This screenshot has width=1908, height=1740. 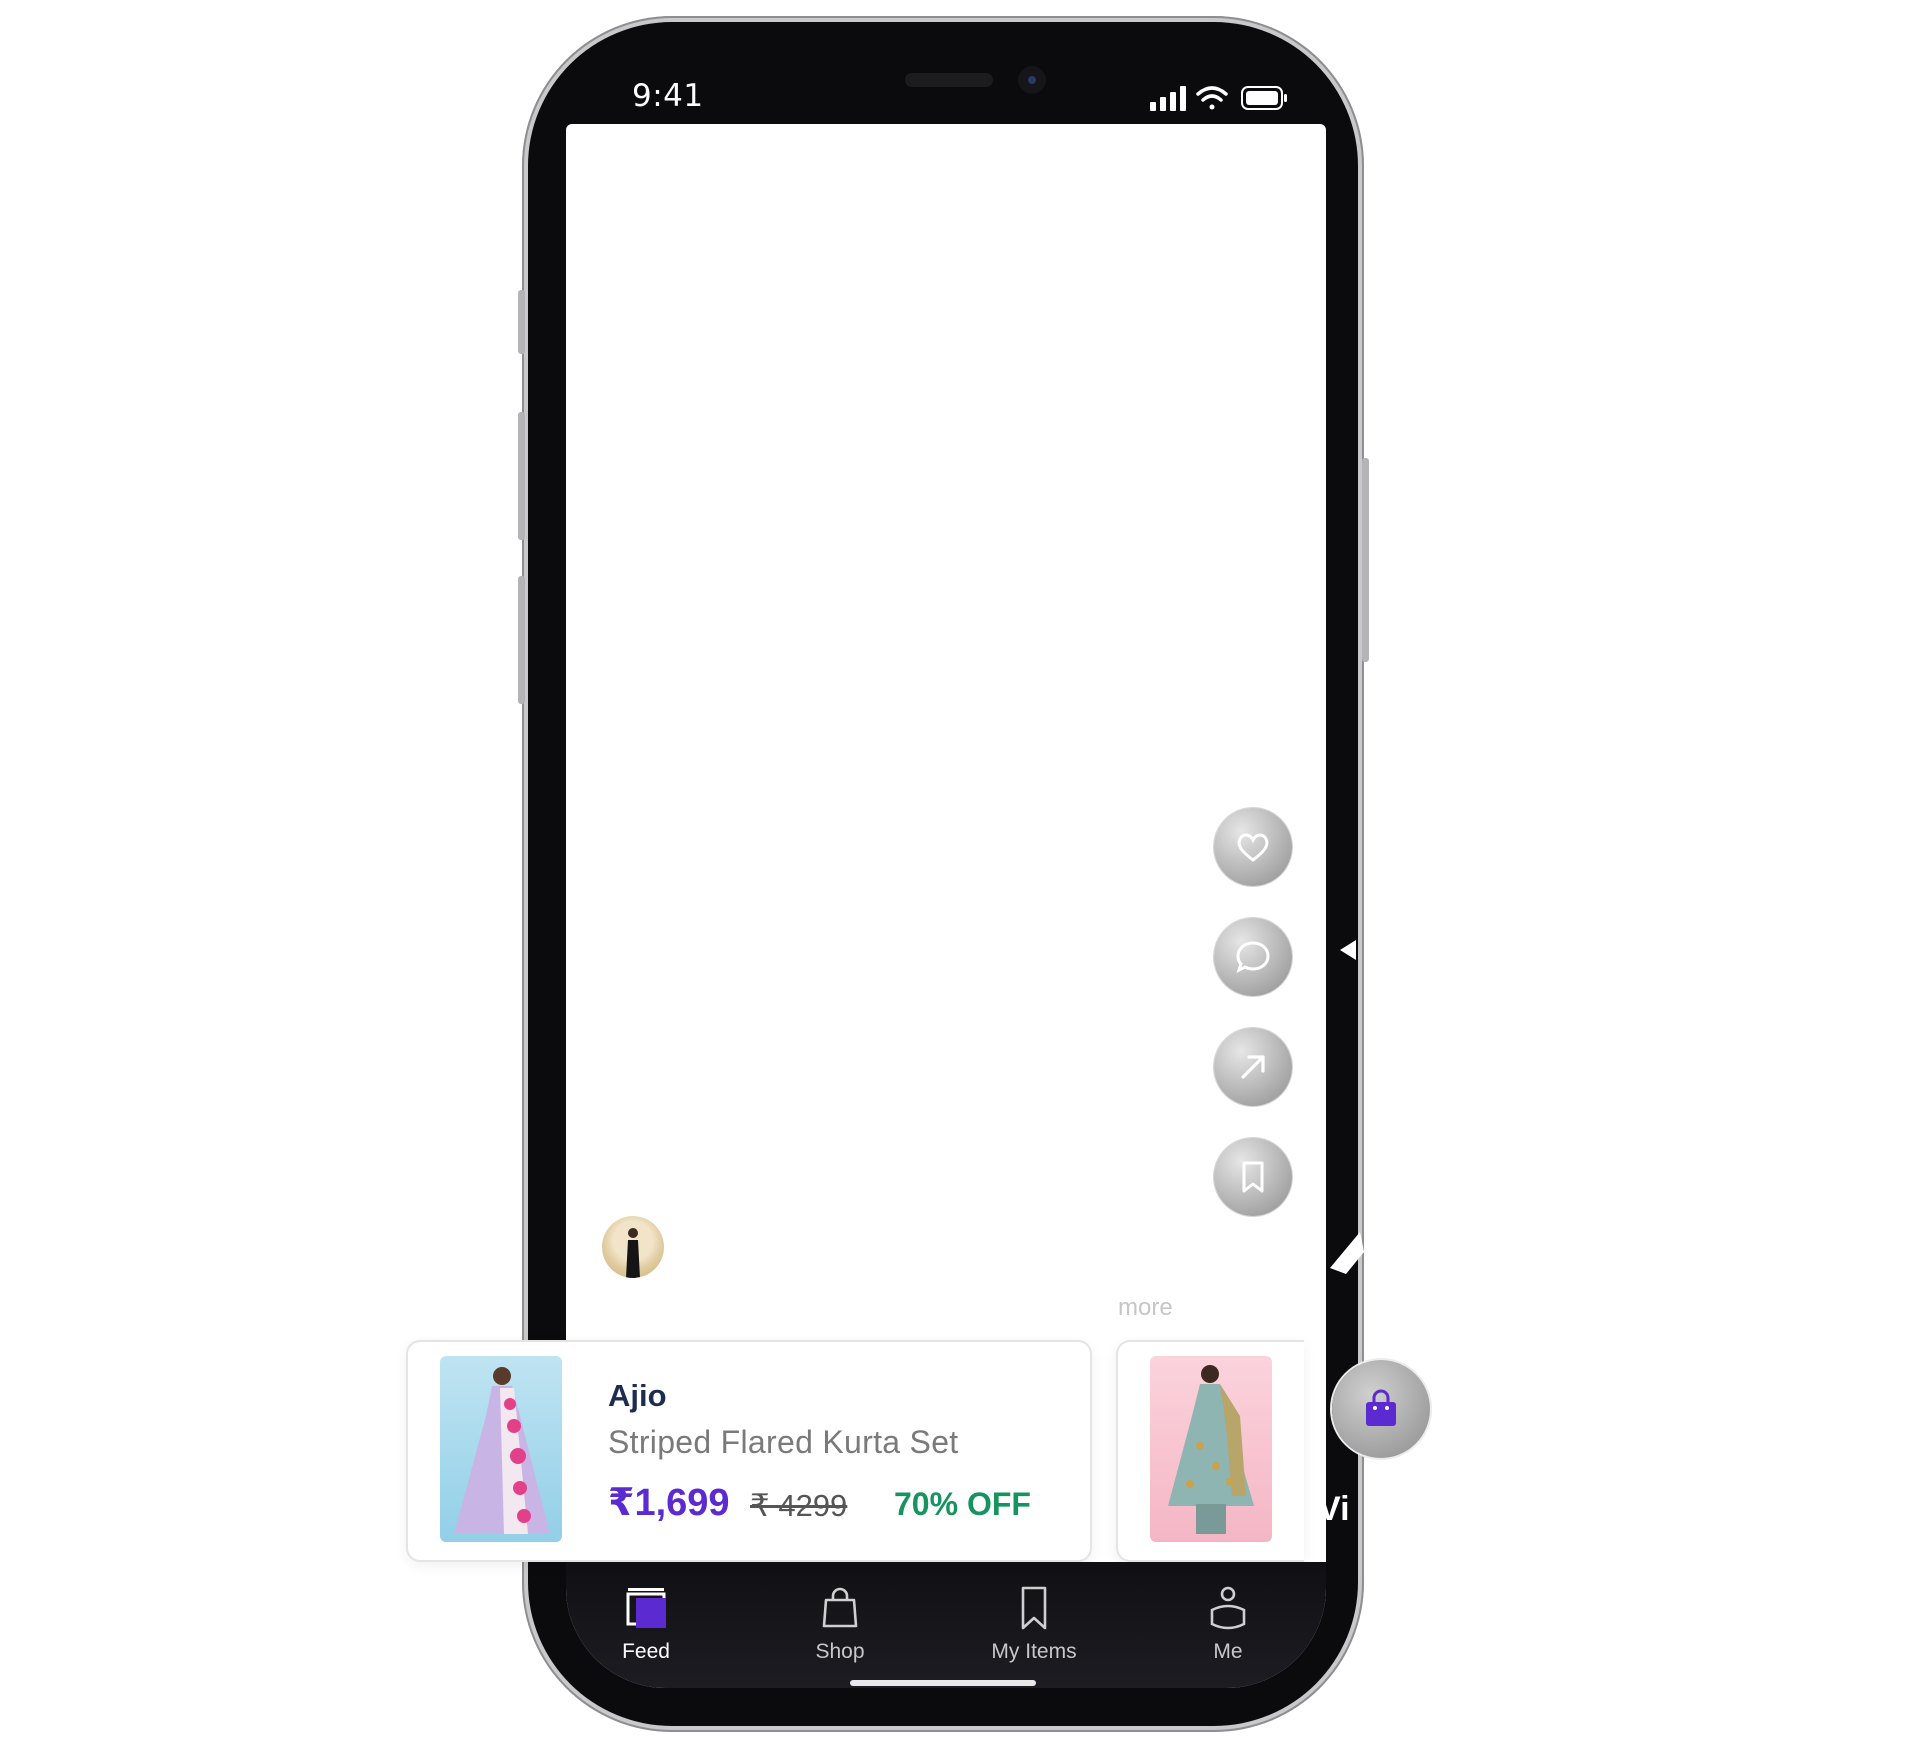 I want to click on view-label: Vi, so click(x=1334, y=1509).